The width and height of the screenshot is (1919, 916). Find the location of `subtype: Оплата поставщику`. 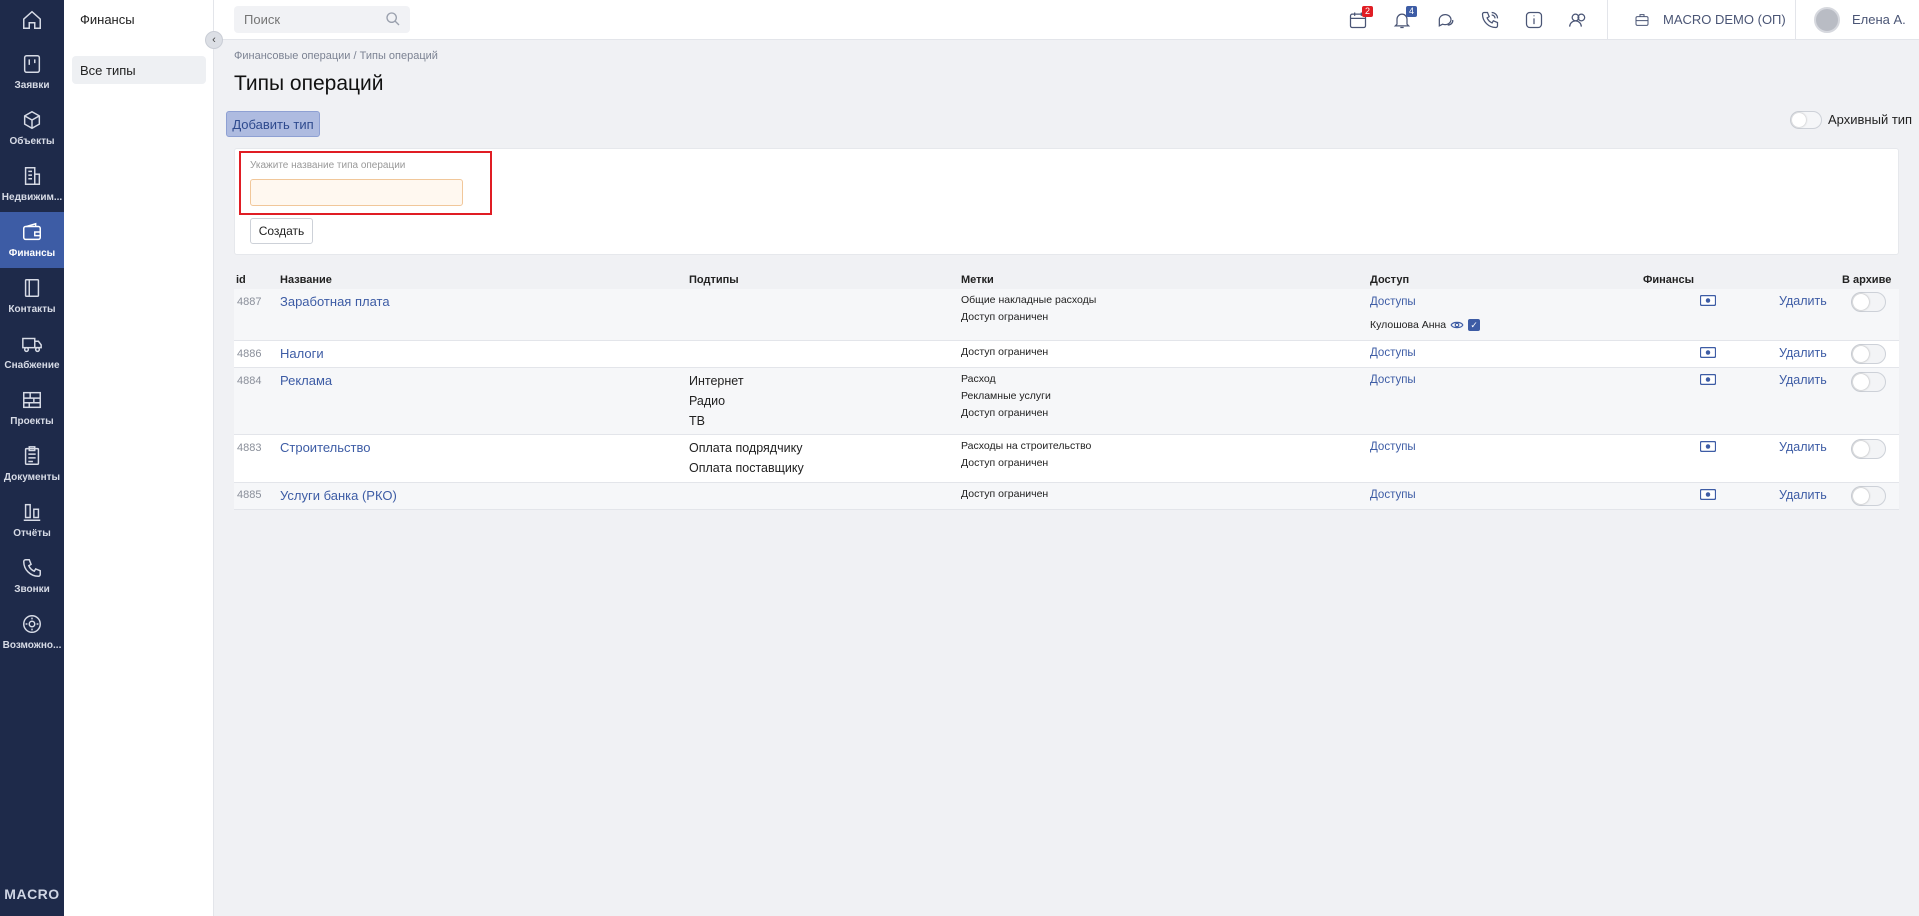

subtype: Оплата поставщику is located at coordinates (746, 468).